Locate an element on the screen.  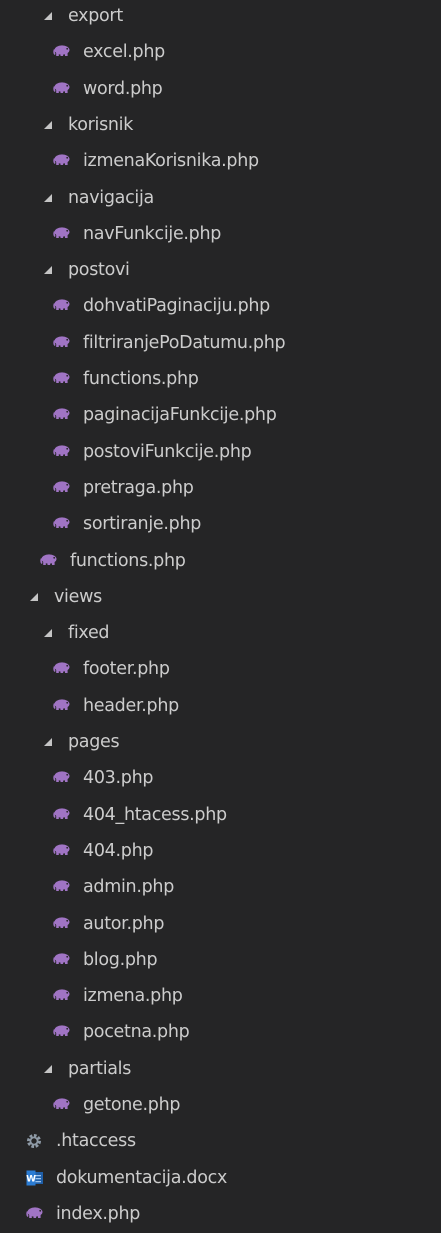
tree-item-label: header.php is located at coordinates (131, 705).